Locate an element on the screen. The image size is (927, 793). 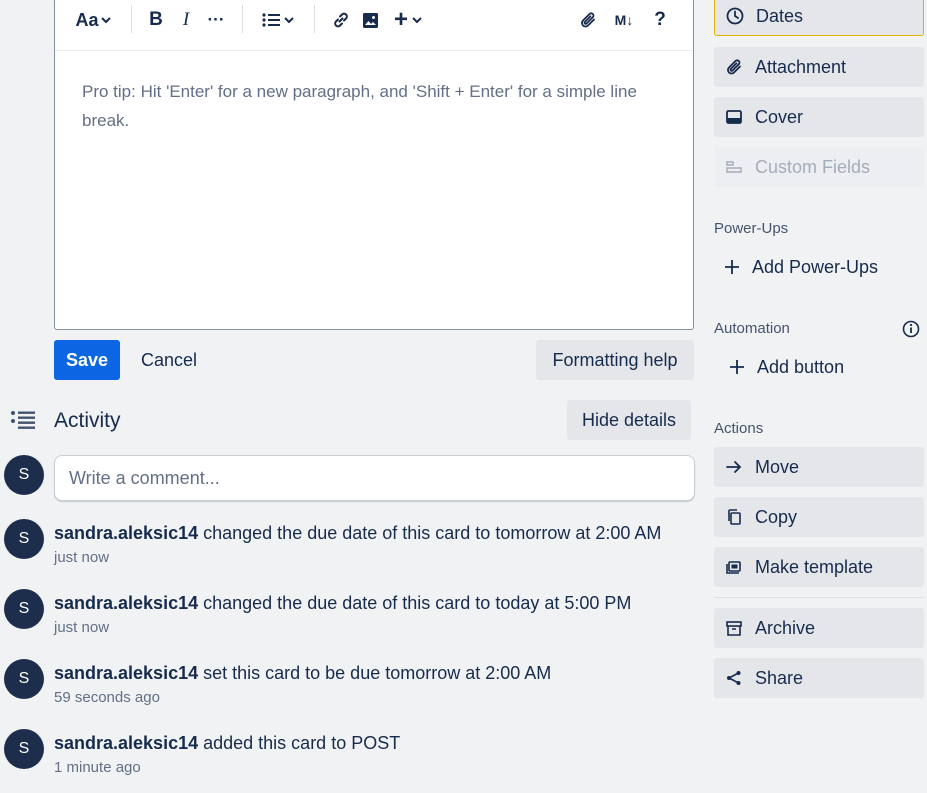
image-icon is located at coordinates (370, 20).